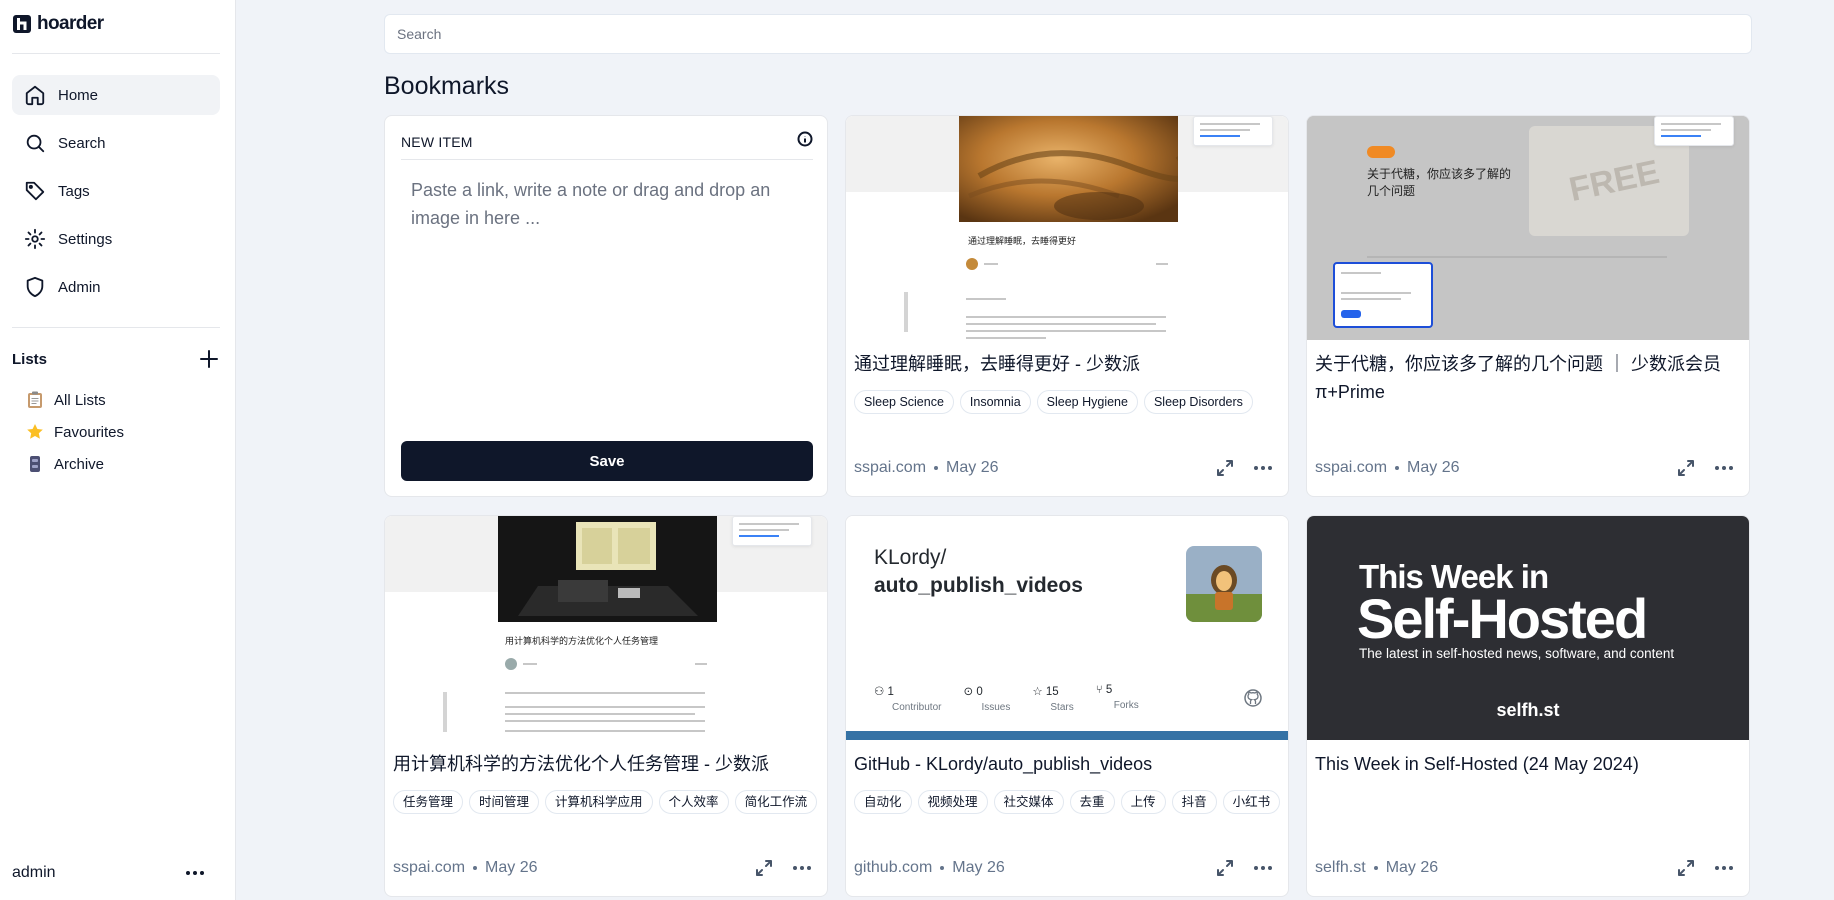 This screenshot has width=1834, height=900. I want to click on bookmark-domain: github.com, so click(893, 868).